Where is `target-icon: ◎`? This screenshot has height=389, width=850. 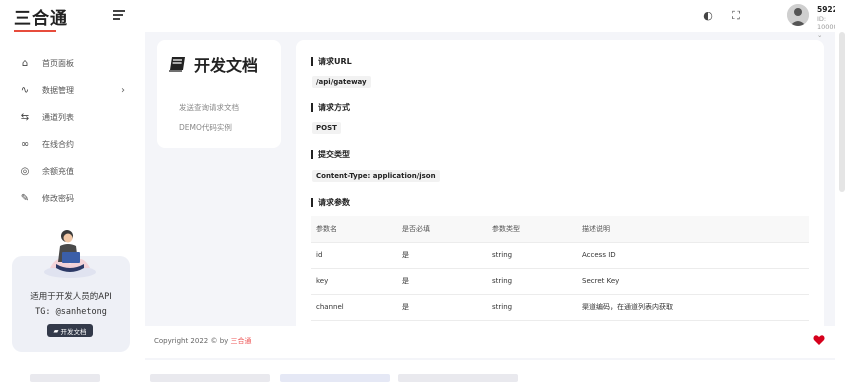
target-icon: ◎ is located at coordinates (25, 171).